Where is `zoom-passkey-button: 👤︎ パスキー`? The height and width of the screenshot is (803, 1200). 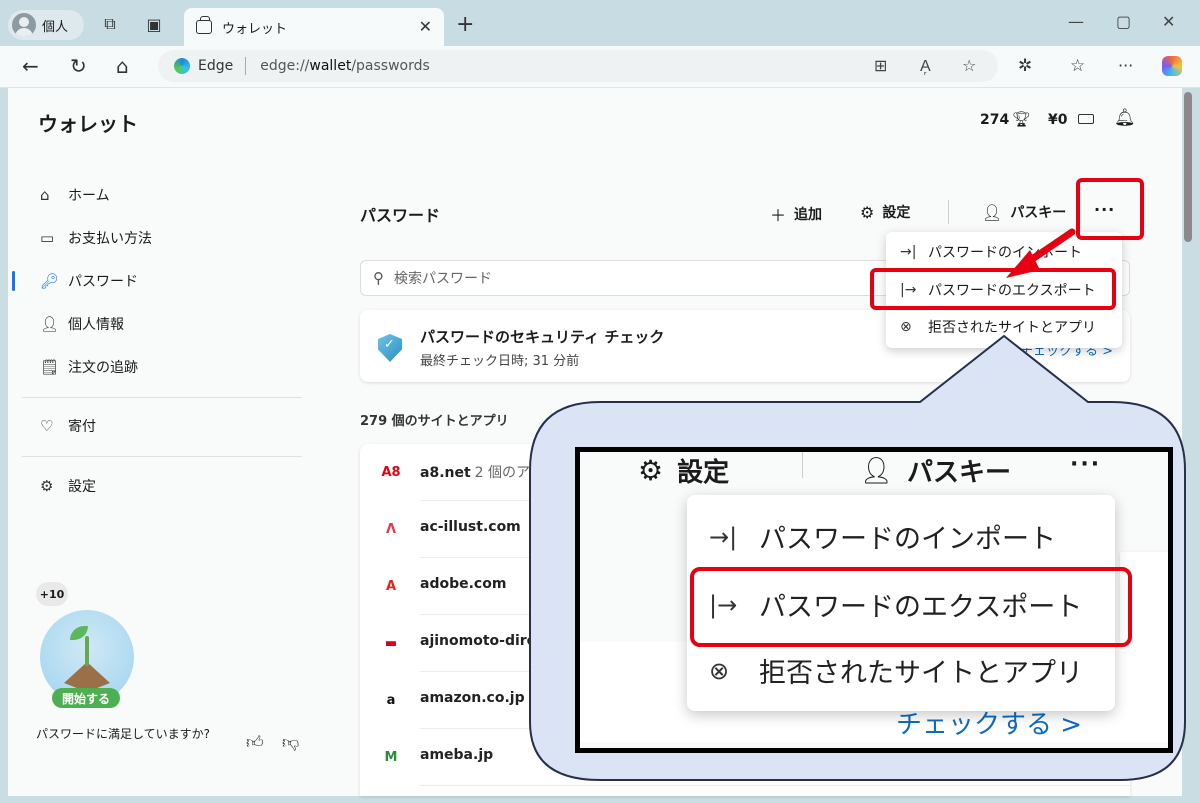
zoom-passkey-button: 👤︎ パスキー is located at coordinates (936, 472).